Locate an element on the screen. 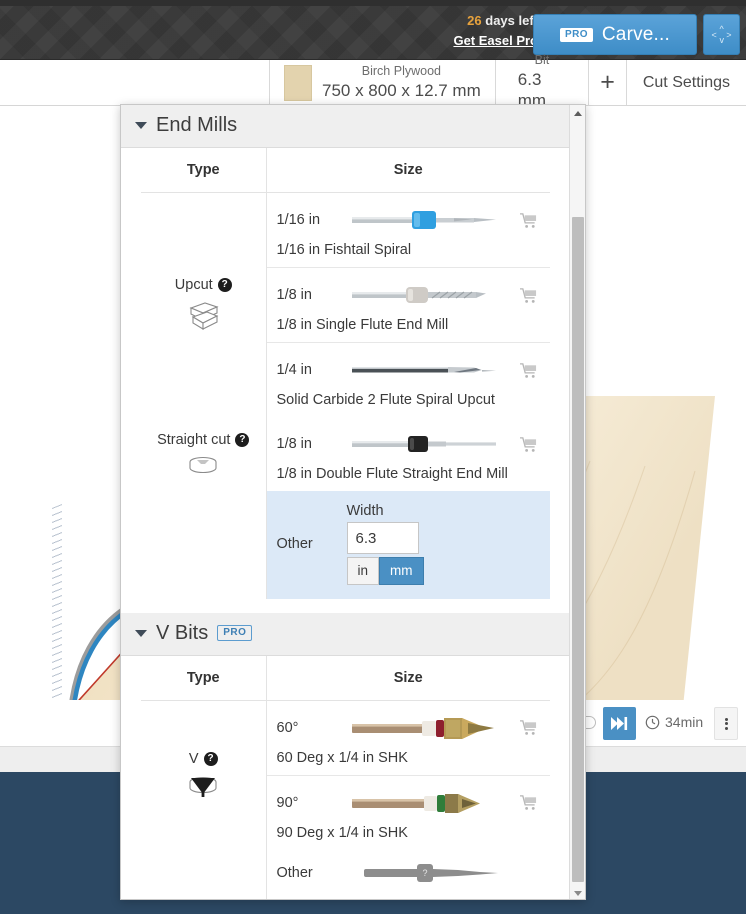  scrollbar-thumb is located at coordinates (578, 549).